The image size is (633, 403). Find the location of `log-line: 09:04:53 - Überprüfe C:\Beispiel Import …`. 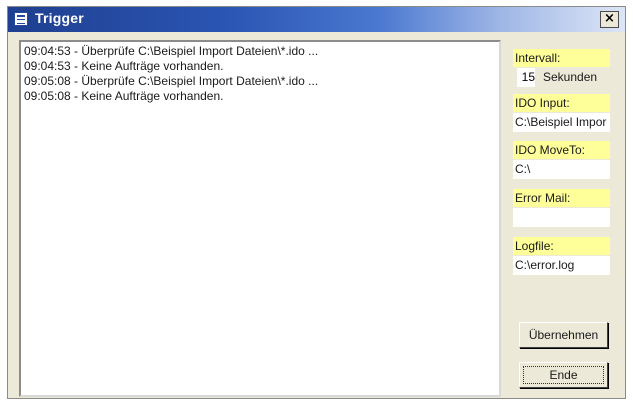

log-line: 09:04:53 - Überprüfe C:\Beispiel Import … is located at coordinates (171, 51).